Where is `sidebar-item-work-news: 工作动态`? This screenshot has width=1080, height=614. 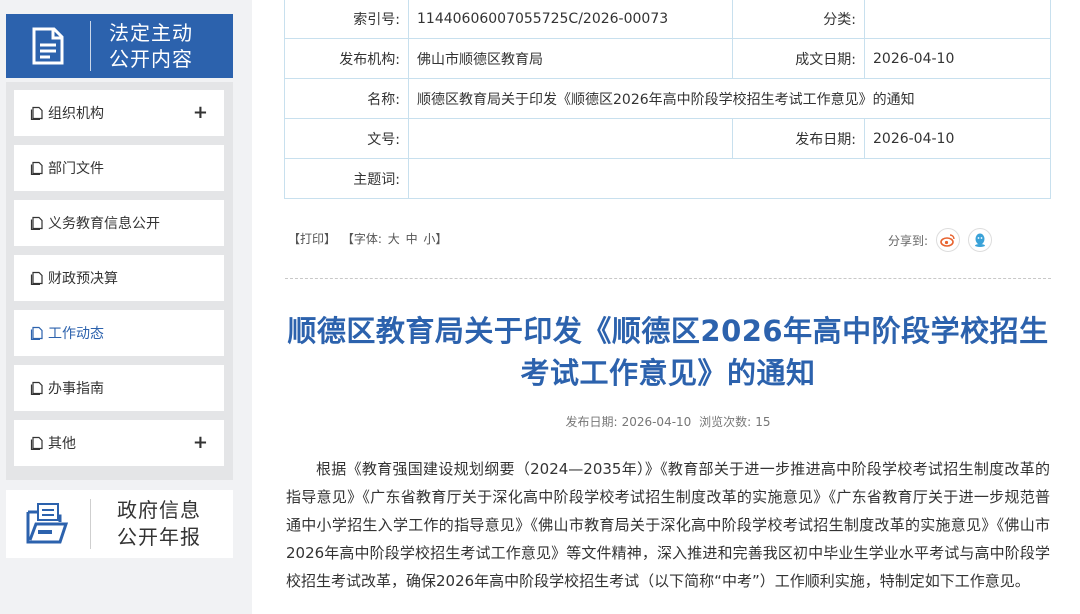
sidebar-item-work-news: 工作动态 is located at coordinates (119, 333).